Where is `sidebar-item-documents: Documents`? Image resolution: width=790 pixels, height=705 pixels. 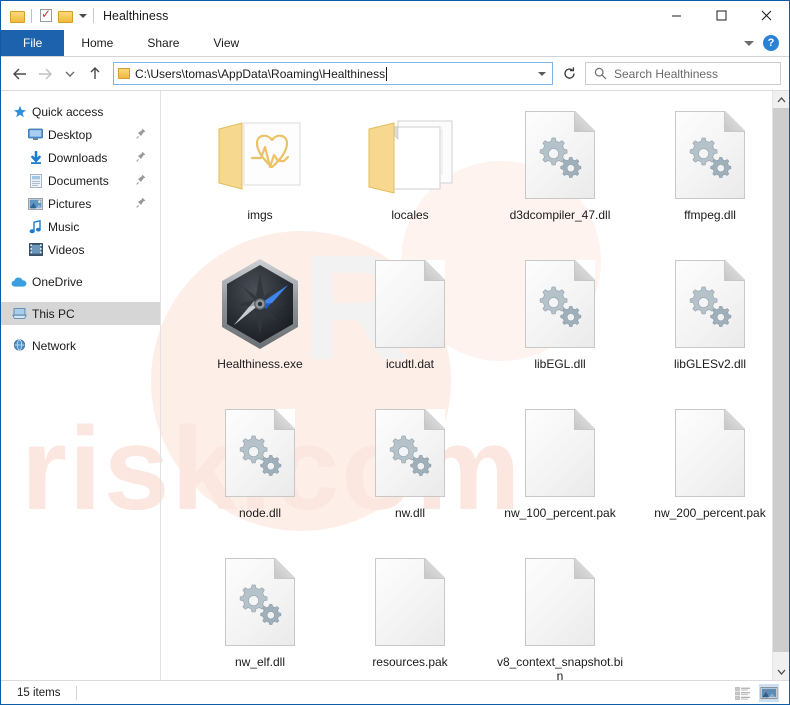
sidebar-item-documents: Documents is located at coordinates (80, 180).